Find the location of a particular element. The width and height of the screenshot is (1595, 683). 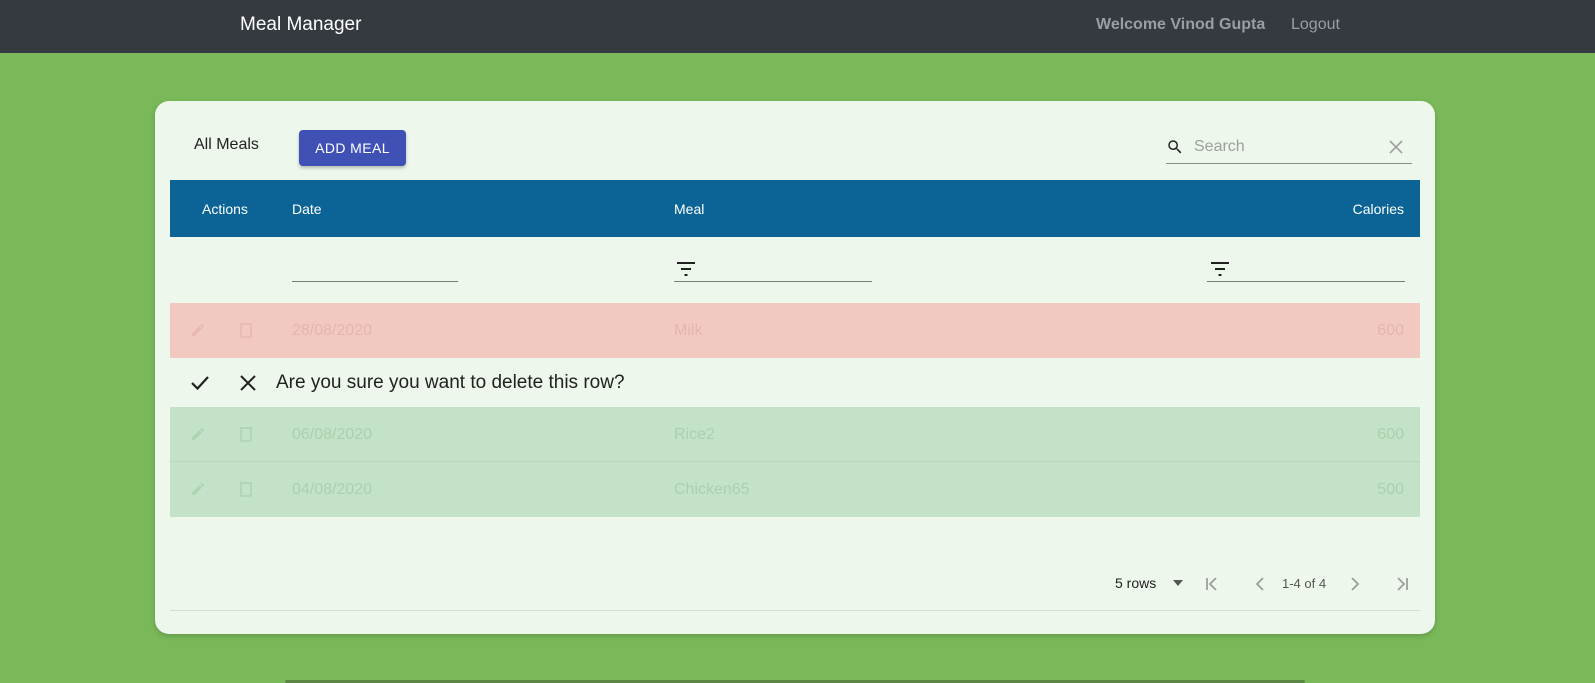

check-icon is located at coordinates (200, 383).